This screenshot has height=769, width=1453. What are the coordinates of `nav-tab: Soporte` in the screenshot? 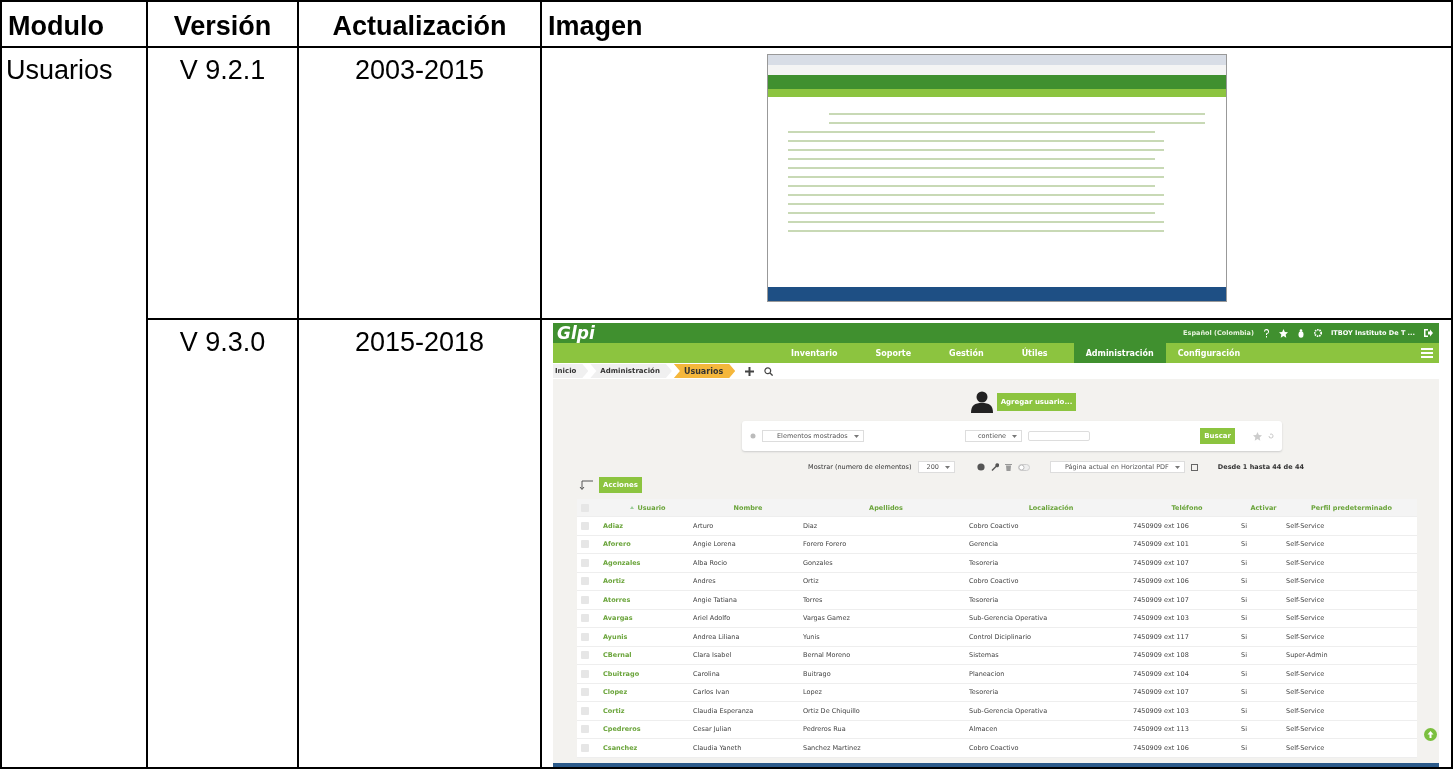 It's located at (893, 353).